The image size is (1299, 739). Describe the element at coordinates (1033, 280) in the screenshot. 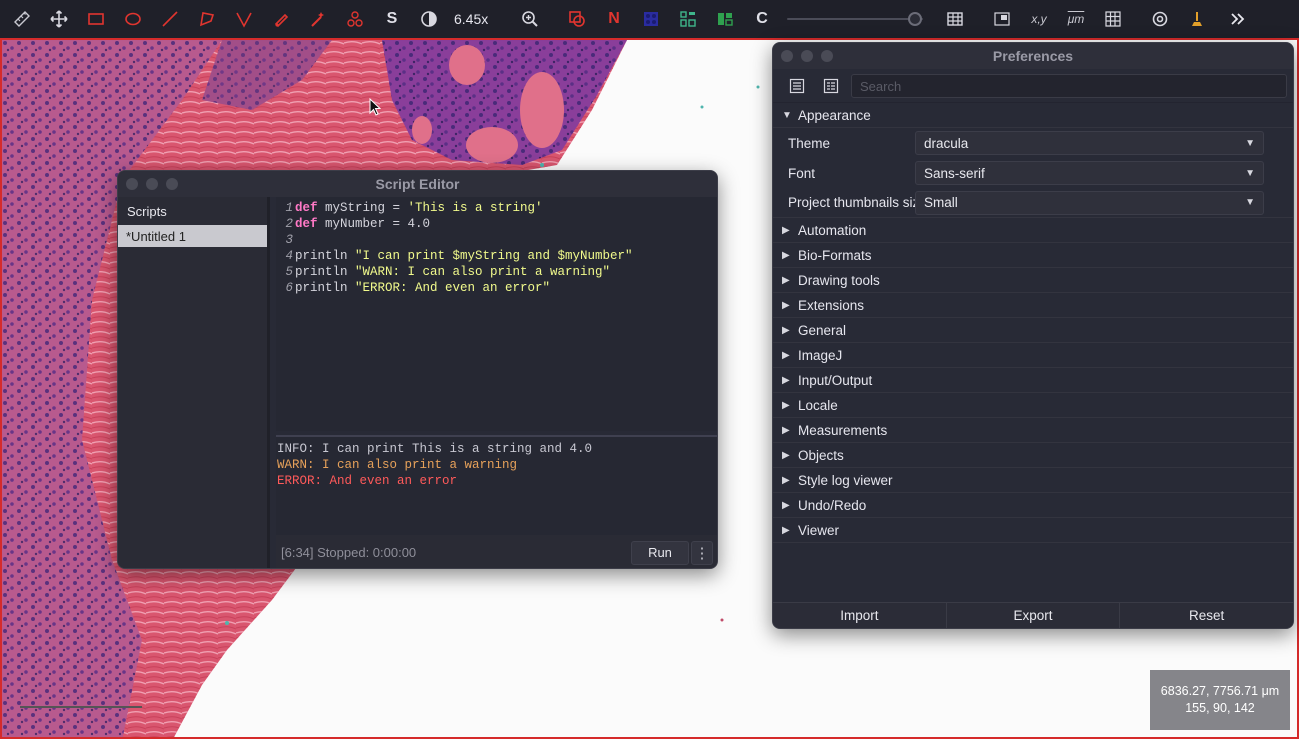

I see `section-drawing-tools: ▶ Drawing tools` at that location.